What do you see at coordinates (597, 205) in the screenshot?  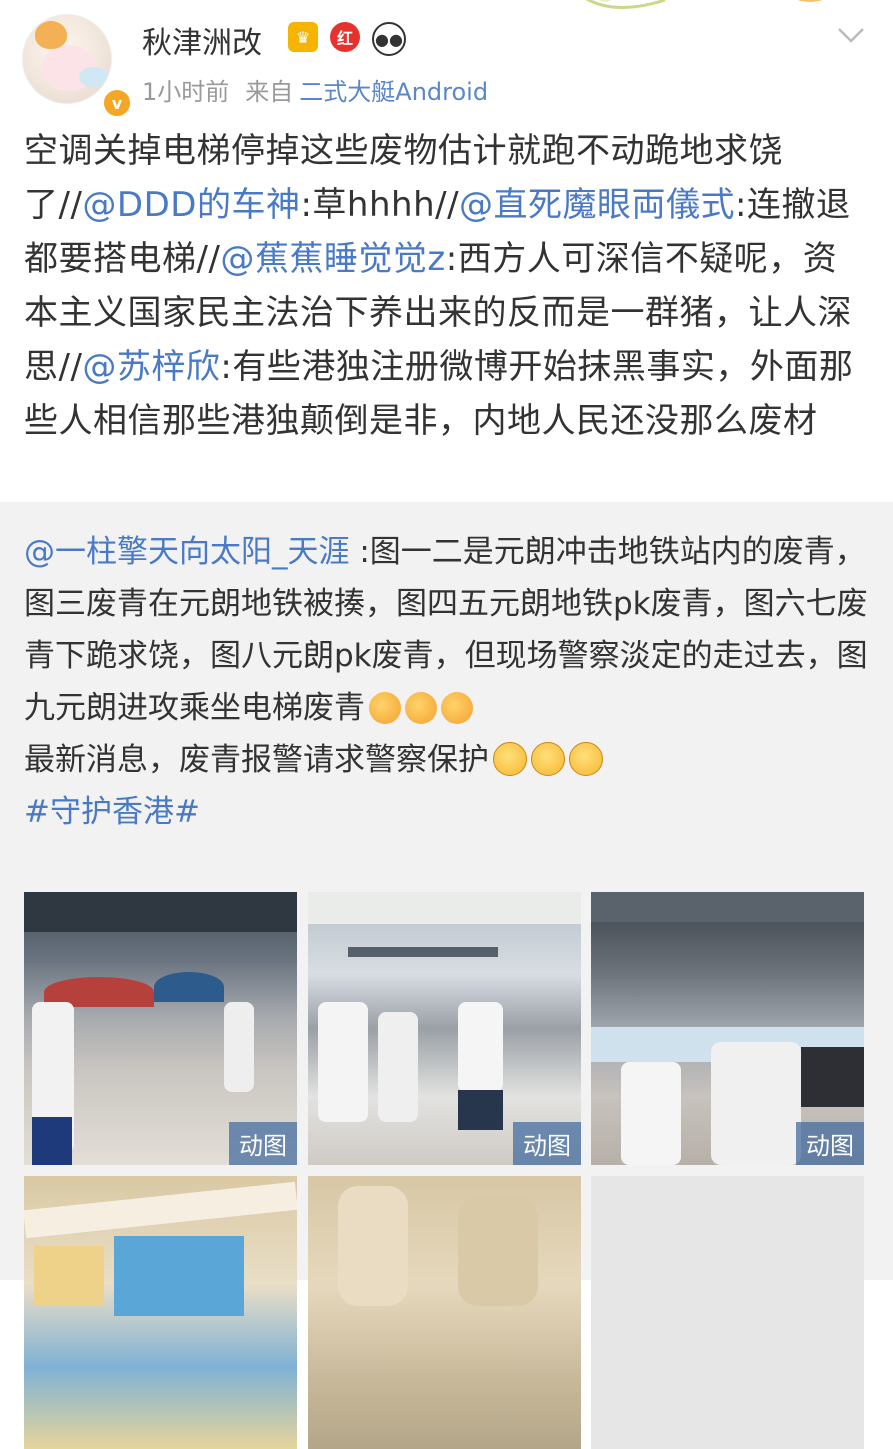 I see `mention-link: @直死魔眼両儀式` at bounding box center [597, 205].